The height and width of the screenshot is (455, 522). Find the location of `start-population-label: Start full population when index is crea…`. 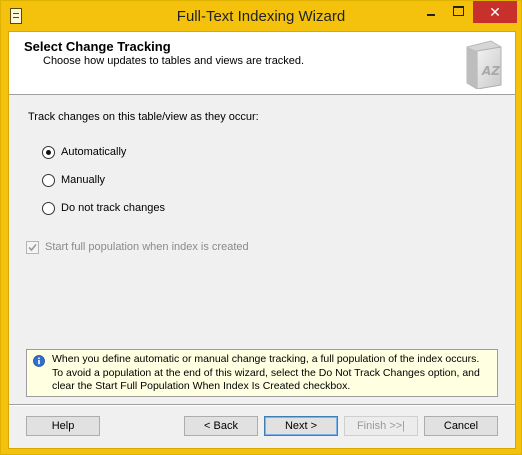

start-population-label: Start full population when index is crea… is located at coordinates (147, 247).